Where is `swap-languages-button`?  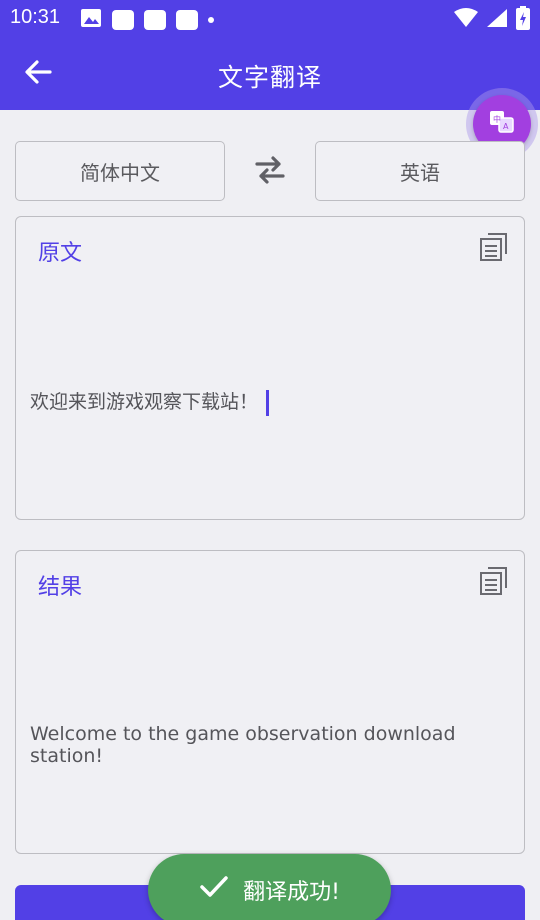
swap-languages-button is located at coordinates (270, 172).